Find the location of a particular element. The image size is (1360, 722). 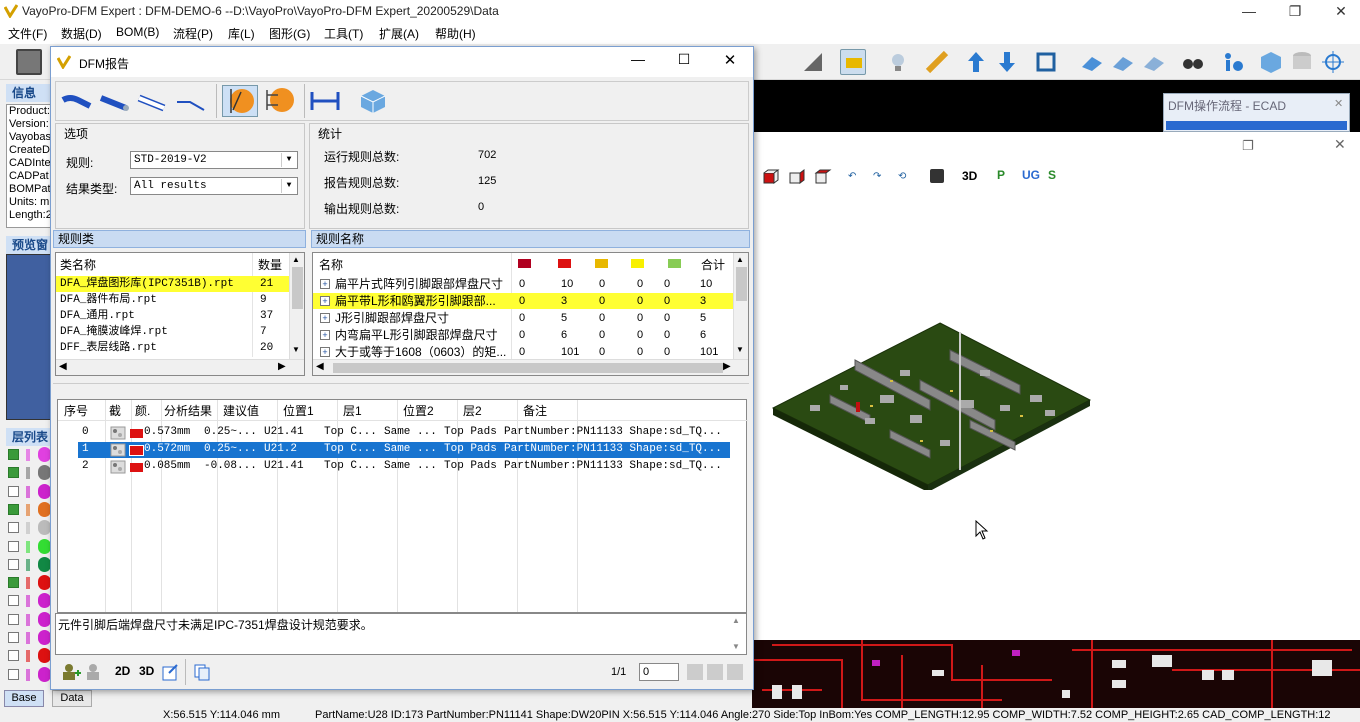

page-down-button is located at coordinates (715, 672).